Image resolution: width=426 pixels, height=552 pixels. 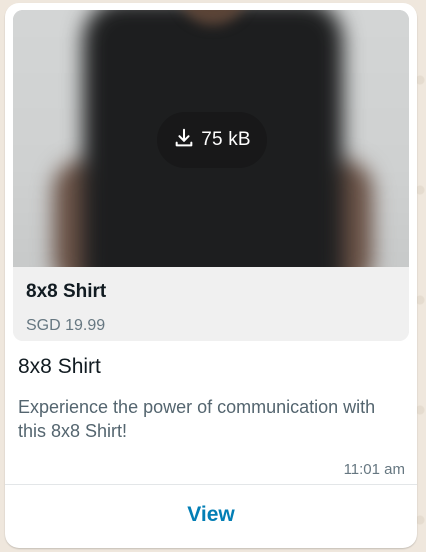 What do you see at coordinates (211, 515) in the screenshot?
I see `view-button: View` at bounding box center [211, 515].